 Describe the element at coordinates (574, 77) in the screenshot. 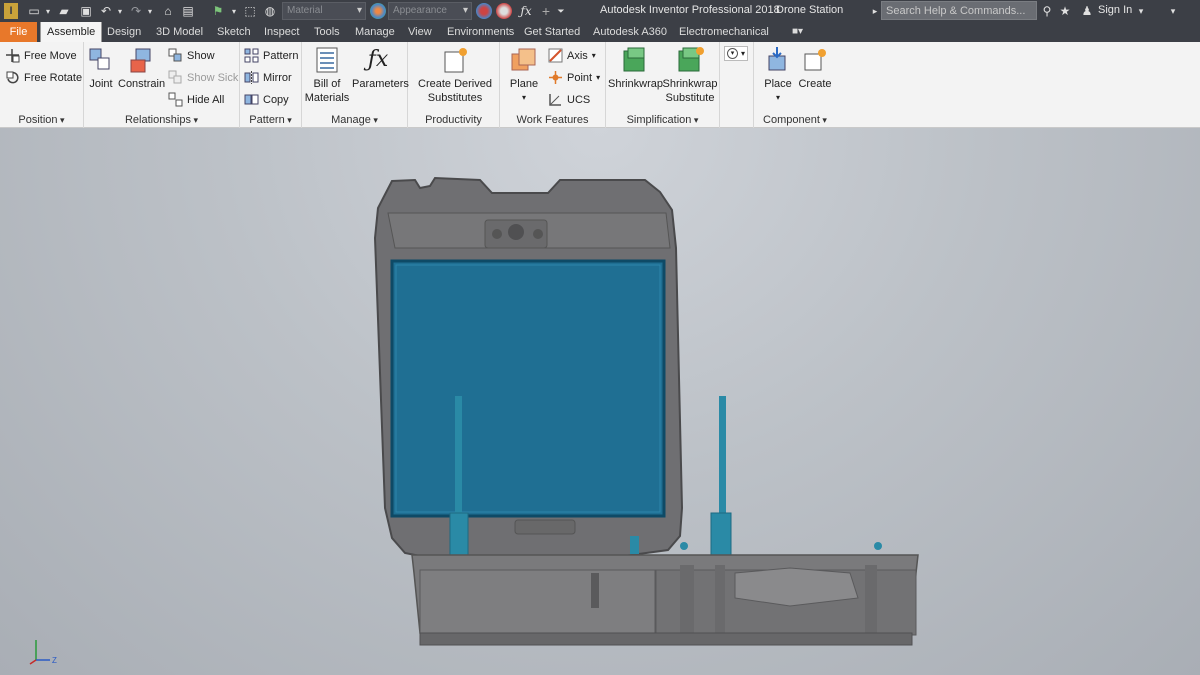

I see `point-button: Point ▾` at that location.